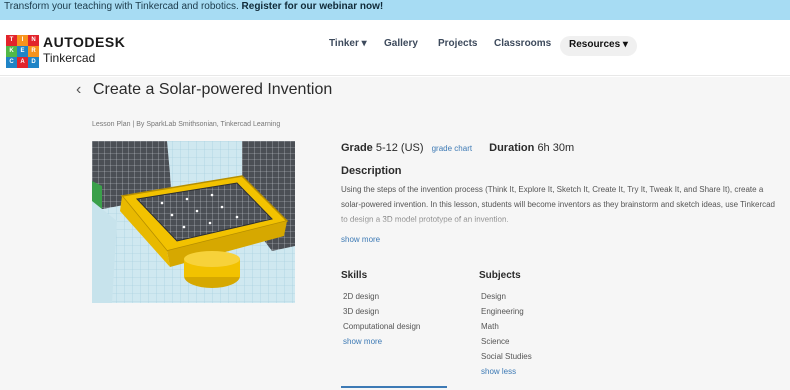 The height and width of the screenshot is (390, 790). I want to click on description-heading: Description, so click(371, 171).